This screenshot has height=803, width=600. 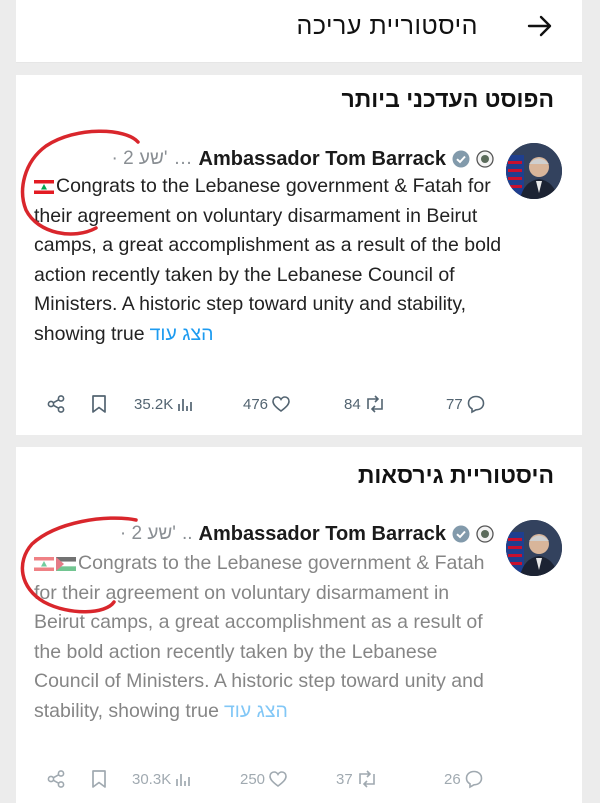 What do you see at coordinates (154, 404) in the screenshot?
I see `views-count: 35.2K` at bounding box center [154, 404].